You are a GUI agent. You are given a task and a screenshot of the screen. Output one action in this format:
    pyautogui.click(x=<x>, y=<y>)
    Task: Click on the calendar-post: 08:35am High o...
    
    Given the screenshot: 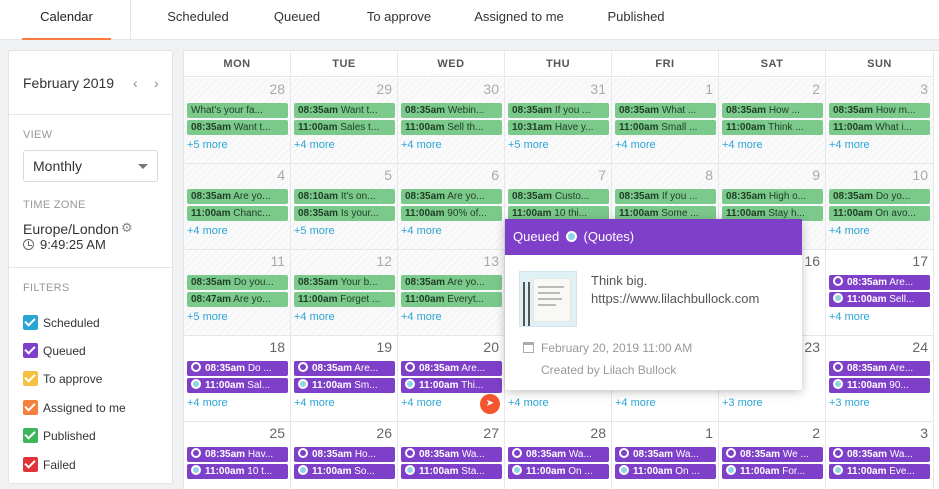 What is the action you would take?
    pyautogui.click(x=772, y=196)
    